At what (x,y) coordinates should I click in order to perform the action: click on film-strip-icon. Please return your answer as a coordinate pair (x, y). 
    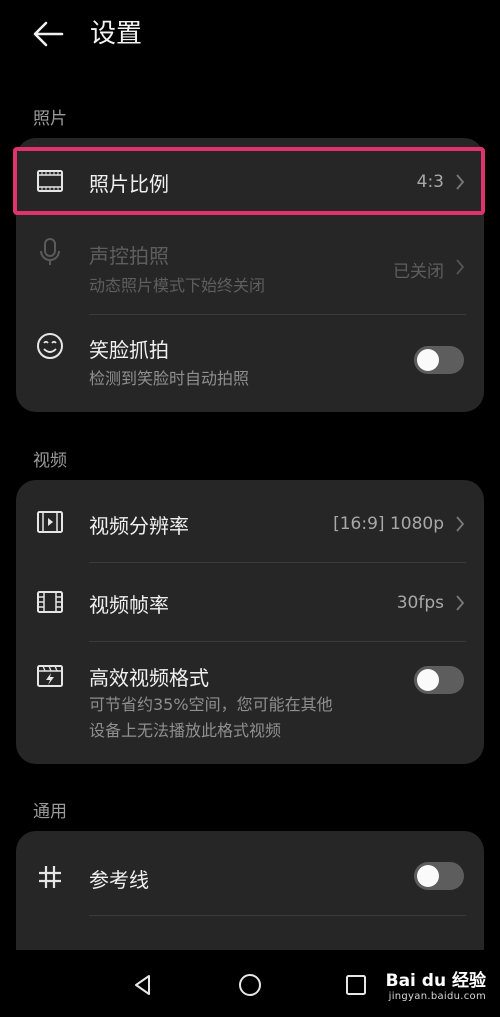
    Looking at the image, I should click on (50, 602).